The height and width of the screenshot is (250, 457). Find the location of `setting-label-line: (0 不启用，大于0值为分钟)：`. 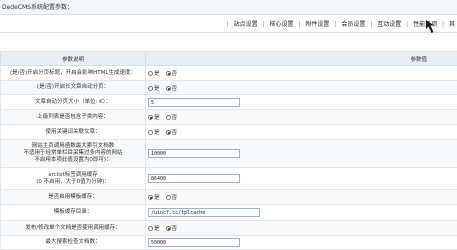

setting-label-line: (0 不启用，大于0值为分钟)： is located at coordinates (73, 182).